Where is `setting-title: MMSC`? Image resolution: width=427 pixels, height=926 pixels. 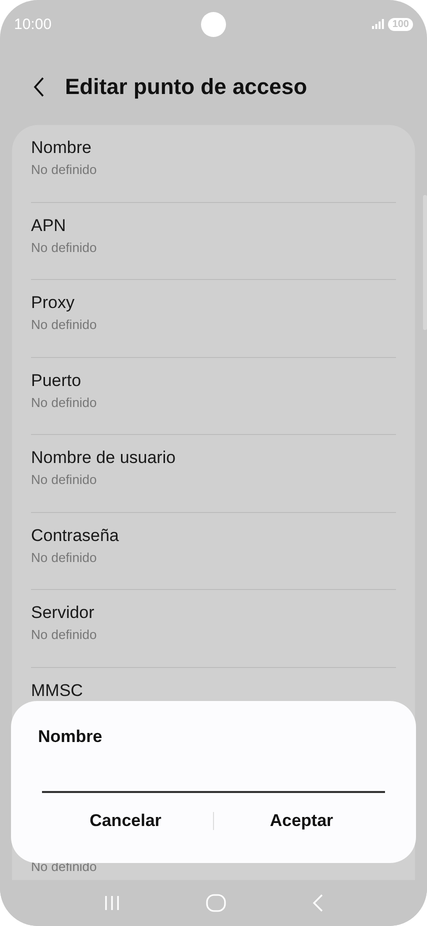
setting-title: MMSC is located at coordinates (213, 690).